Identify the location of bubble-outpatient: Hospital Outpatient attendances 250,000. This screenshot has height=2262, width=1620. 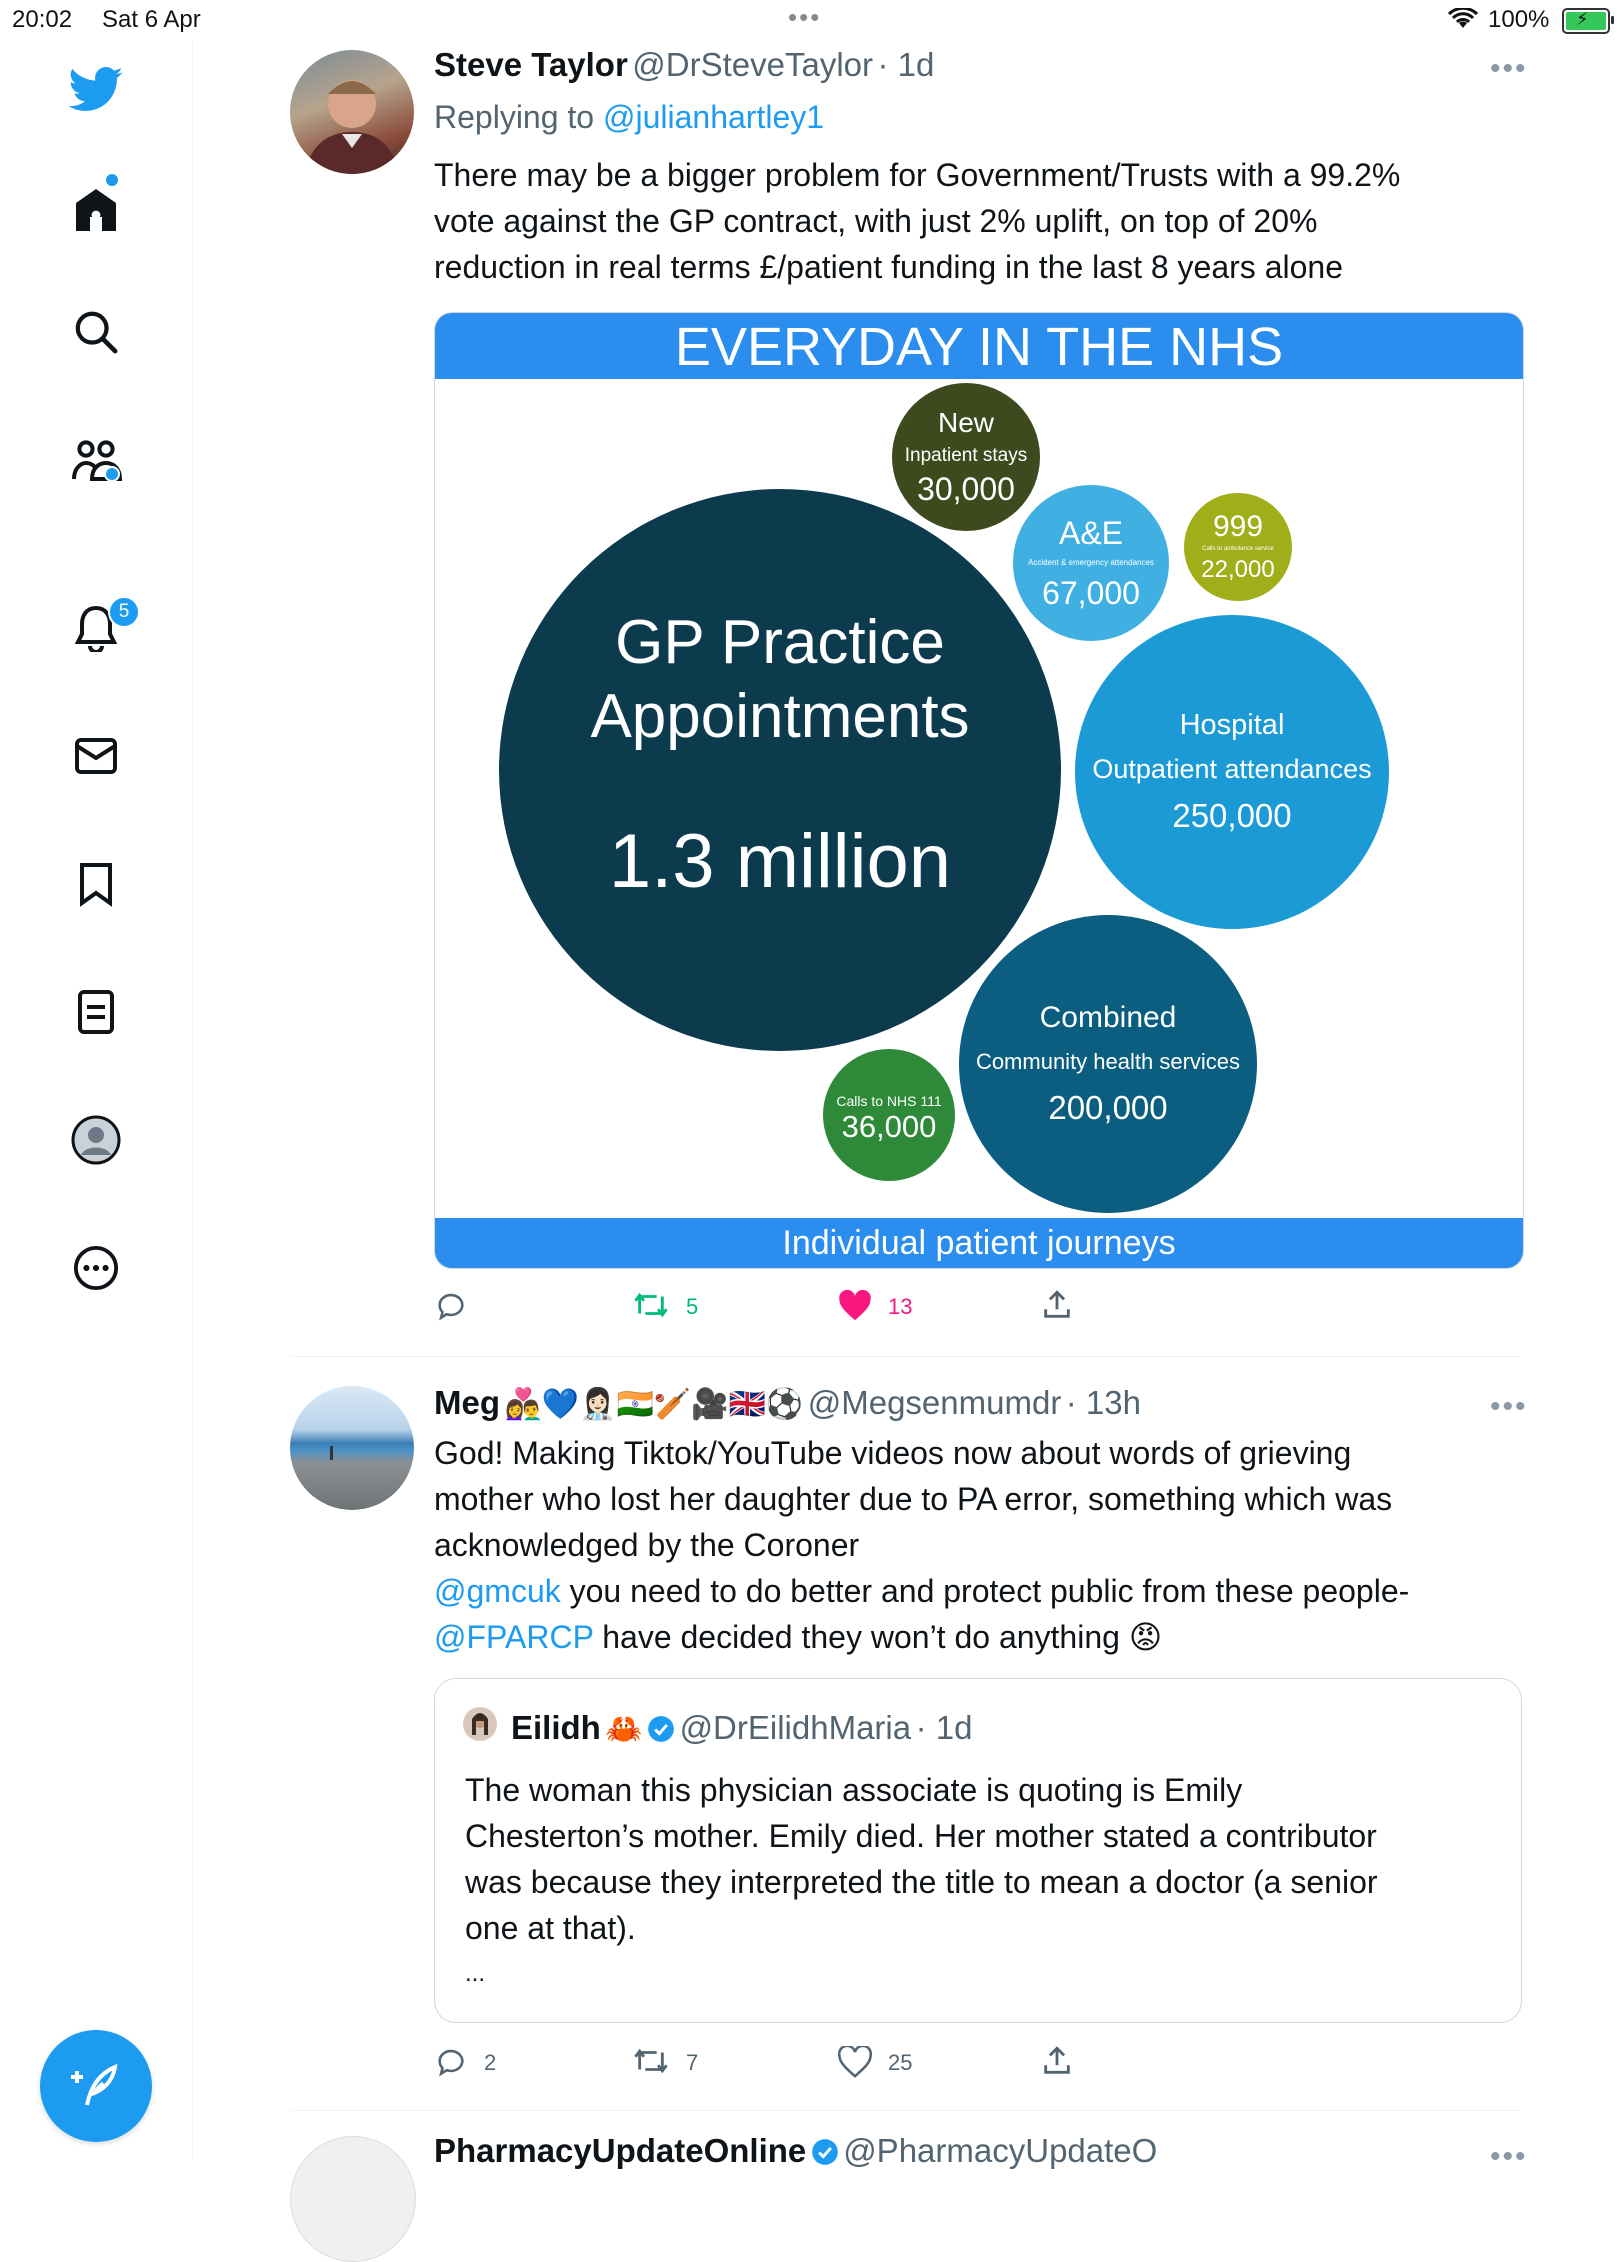
(1232, 772).